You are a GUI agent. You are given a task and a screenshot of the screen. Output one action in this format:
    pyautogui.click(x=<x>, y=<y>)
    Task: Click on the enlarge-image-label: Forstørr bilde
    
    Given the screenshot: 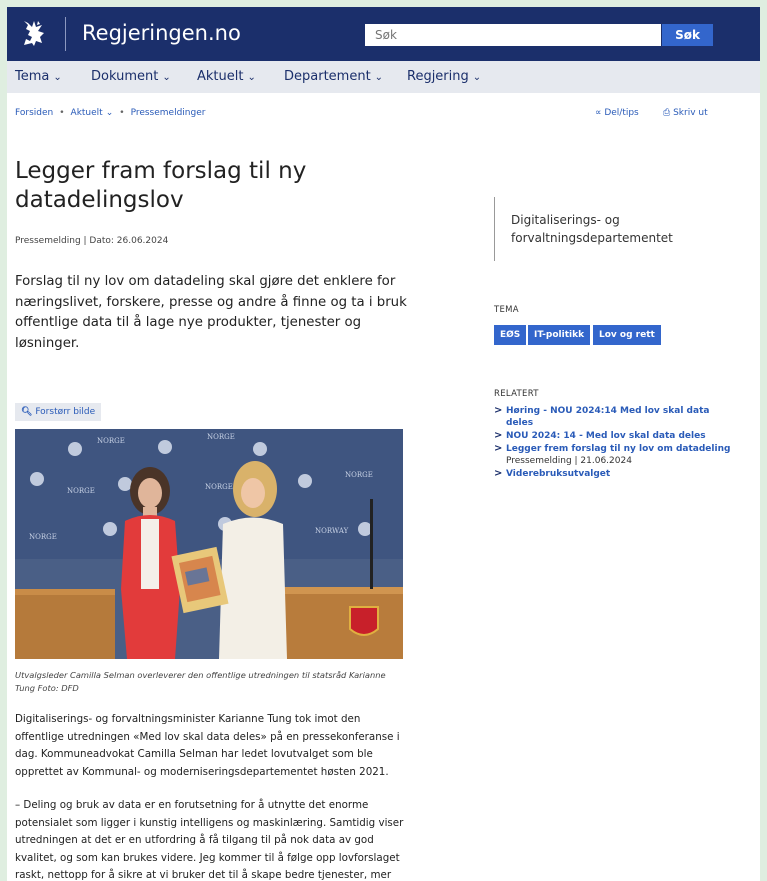 What is the action you would take?
    pyautogui.click(x=65, y=412)
    